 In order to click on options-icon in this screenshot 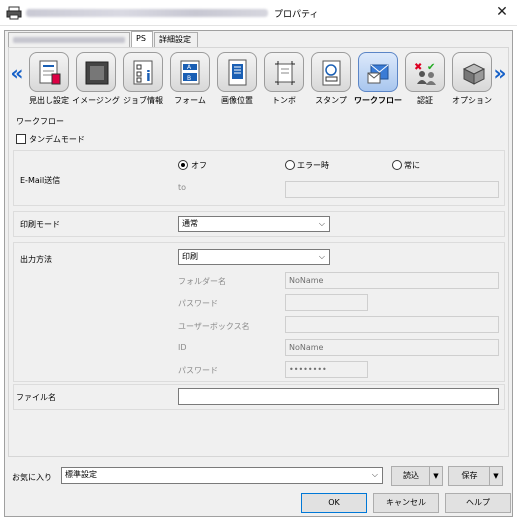, I will do `click(473, 74)`.